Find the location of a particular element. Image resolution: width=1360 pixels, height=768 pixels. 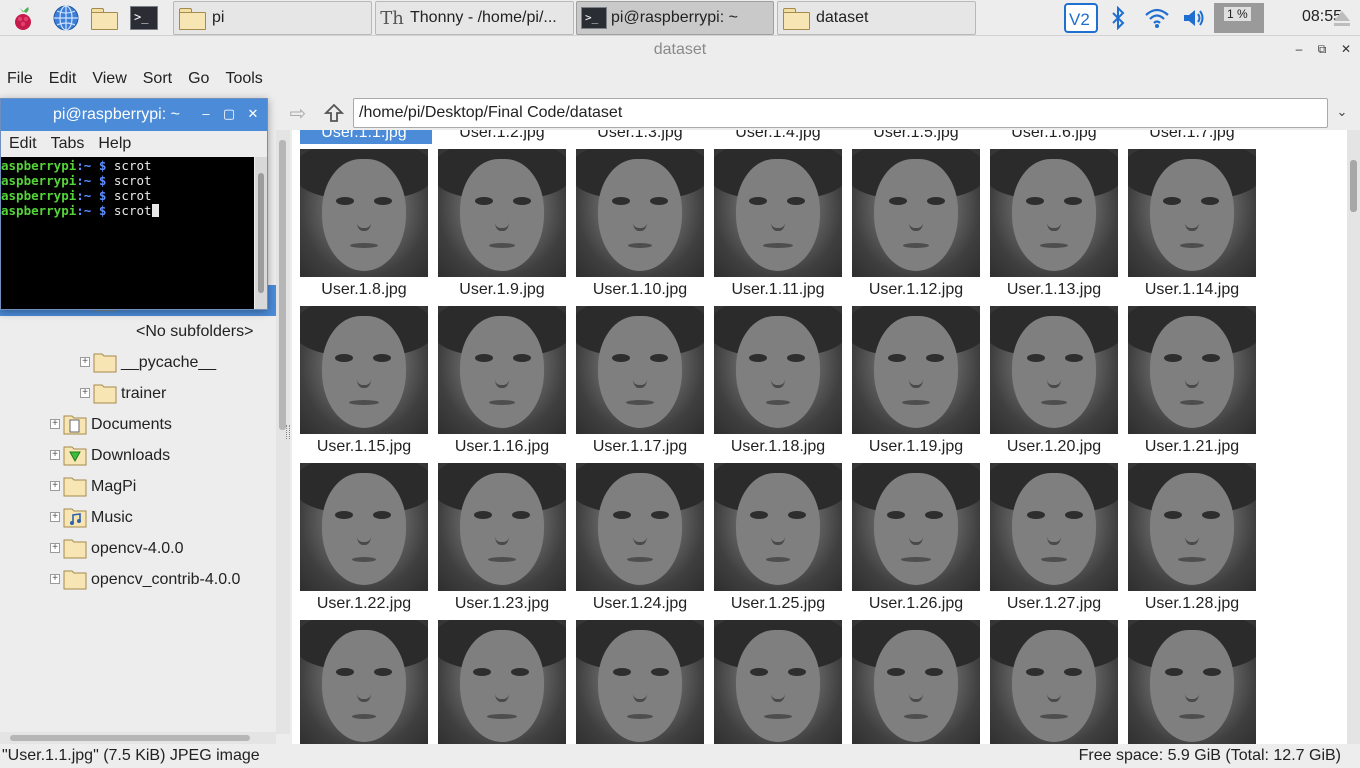

file-caption: User.1.20.jpg is located at coordinates (1054, 447).